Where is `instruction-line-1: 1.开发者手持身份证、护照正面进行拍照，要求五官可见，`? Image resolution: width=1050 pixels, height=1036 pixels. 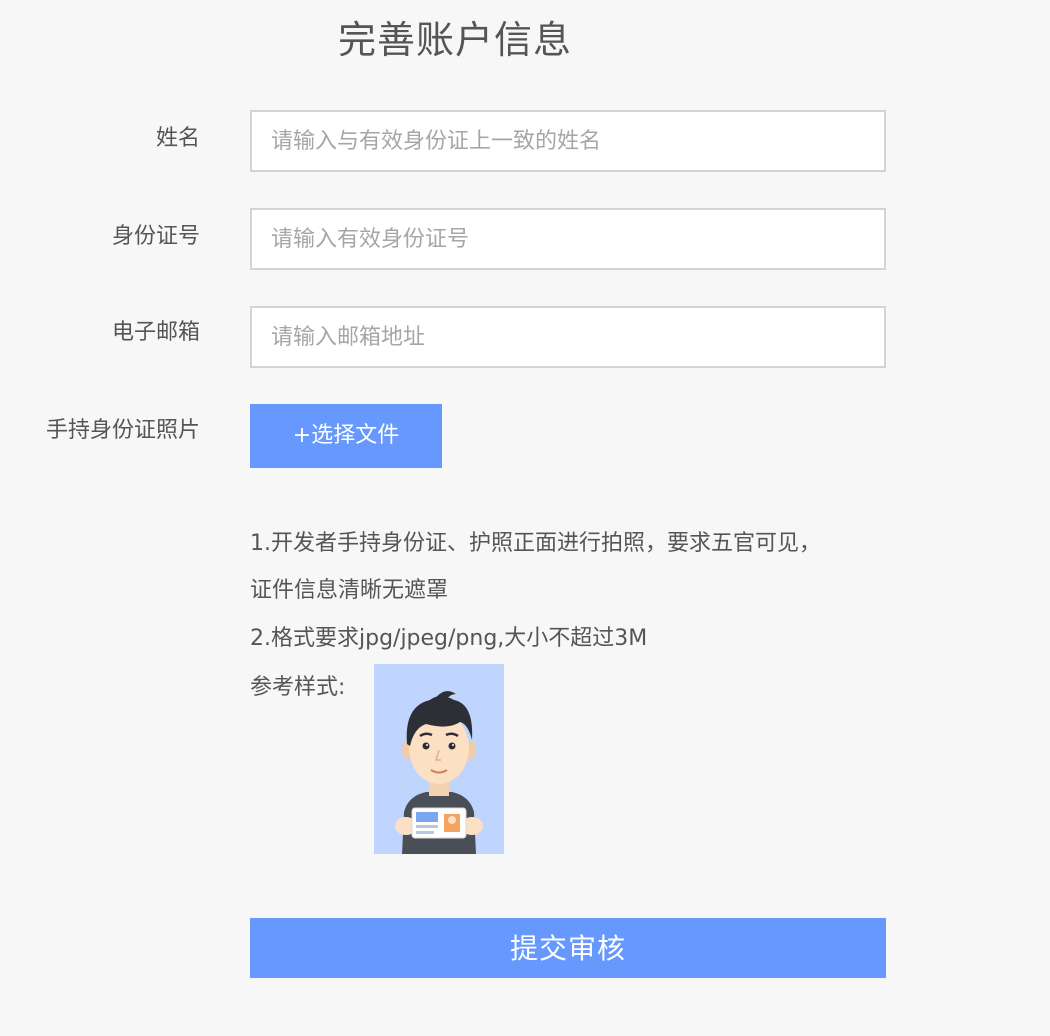
instruction-line-1: 1.开发者手持身份证、护照正面进行拍照，要求五官可见， is located at coordinates (535, 543).